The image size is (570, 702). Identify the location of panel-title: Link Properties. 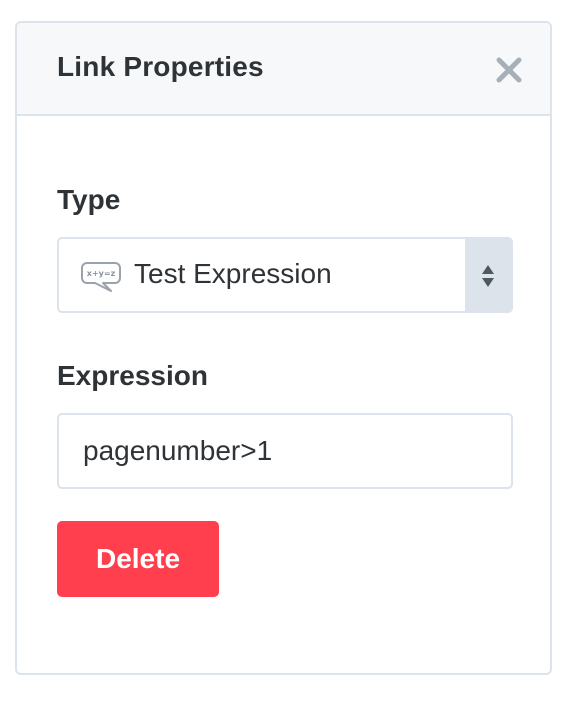
(160, 66).